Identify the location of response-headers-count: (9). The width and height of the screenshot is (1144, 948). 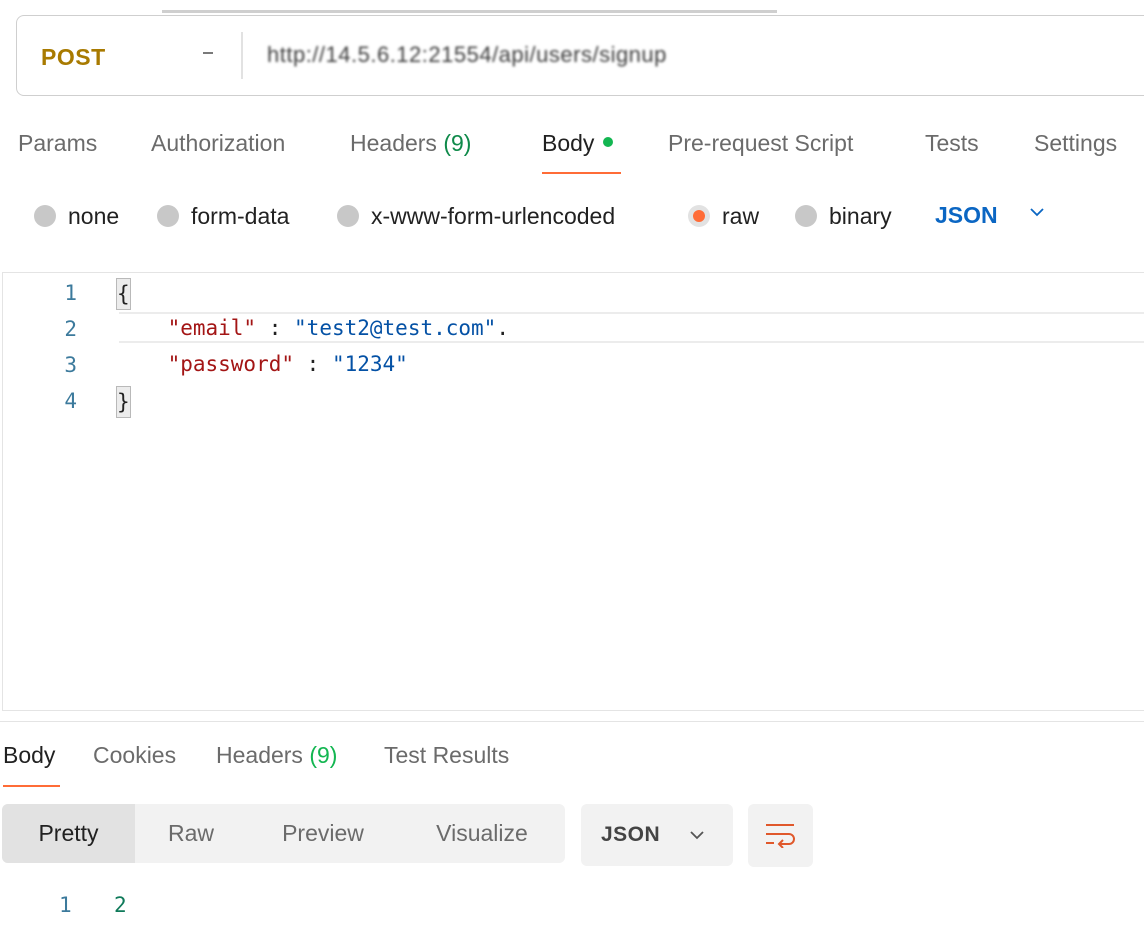
(323, 755).